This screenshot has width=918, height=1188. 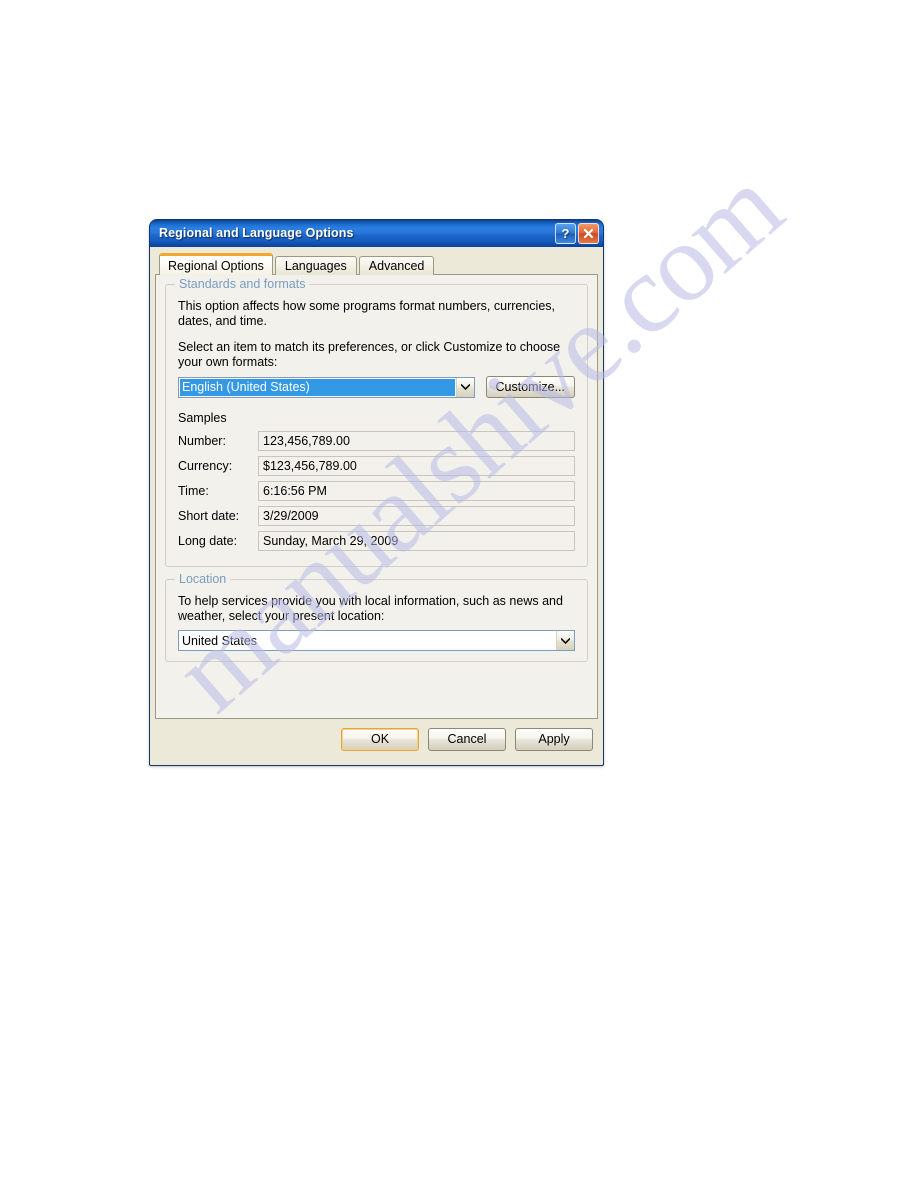 What do you see at coordinates (317, 387) in the screenshot?
I see `locale-combobox-value: English (United States)` at bounding box center [317, 387].